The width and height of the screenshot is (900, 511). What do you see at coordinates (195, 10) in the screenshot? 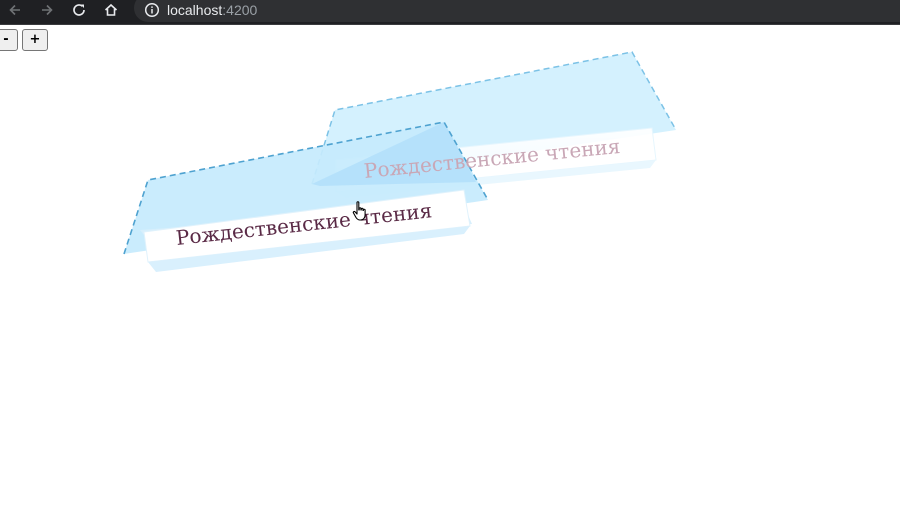
I see `url-host: localhost` at bounding box center [195, 10].